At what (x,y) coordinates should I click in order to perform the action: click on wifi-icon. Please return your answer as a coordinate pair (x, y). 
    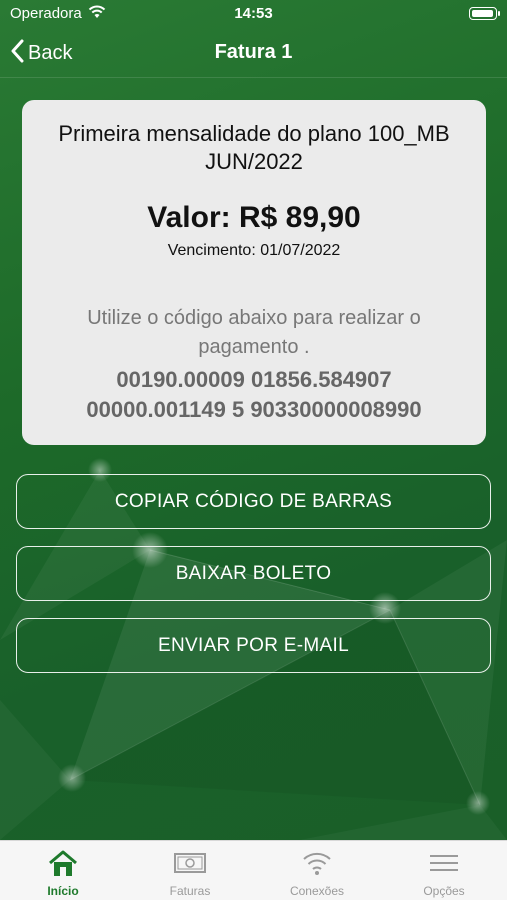
    Looking at the image, I should click on (317, 863).